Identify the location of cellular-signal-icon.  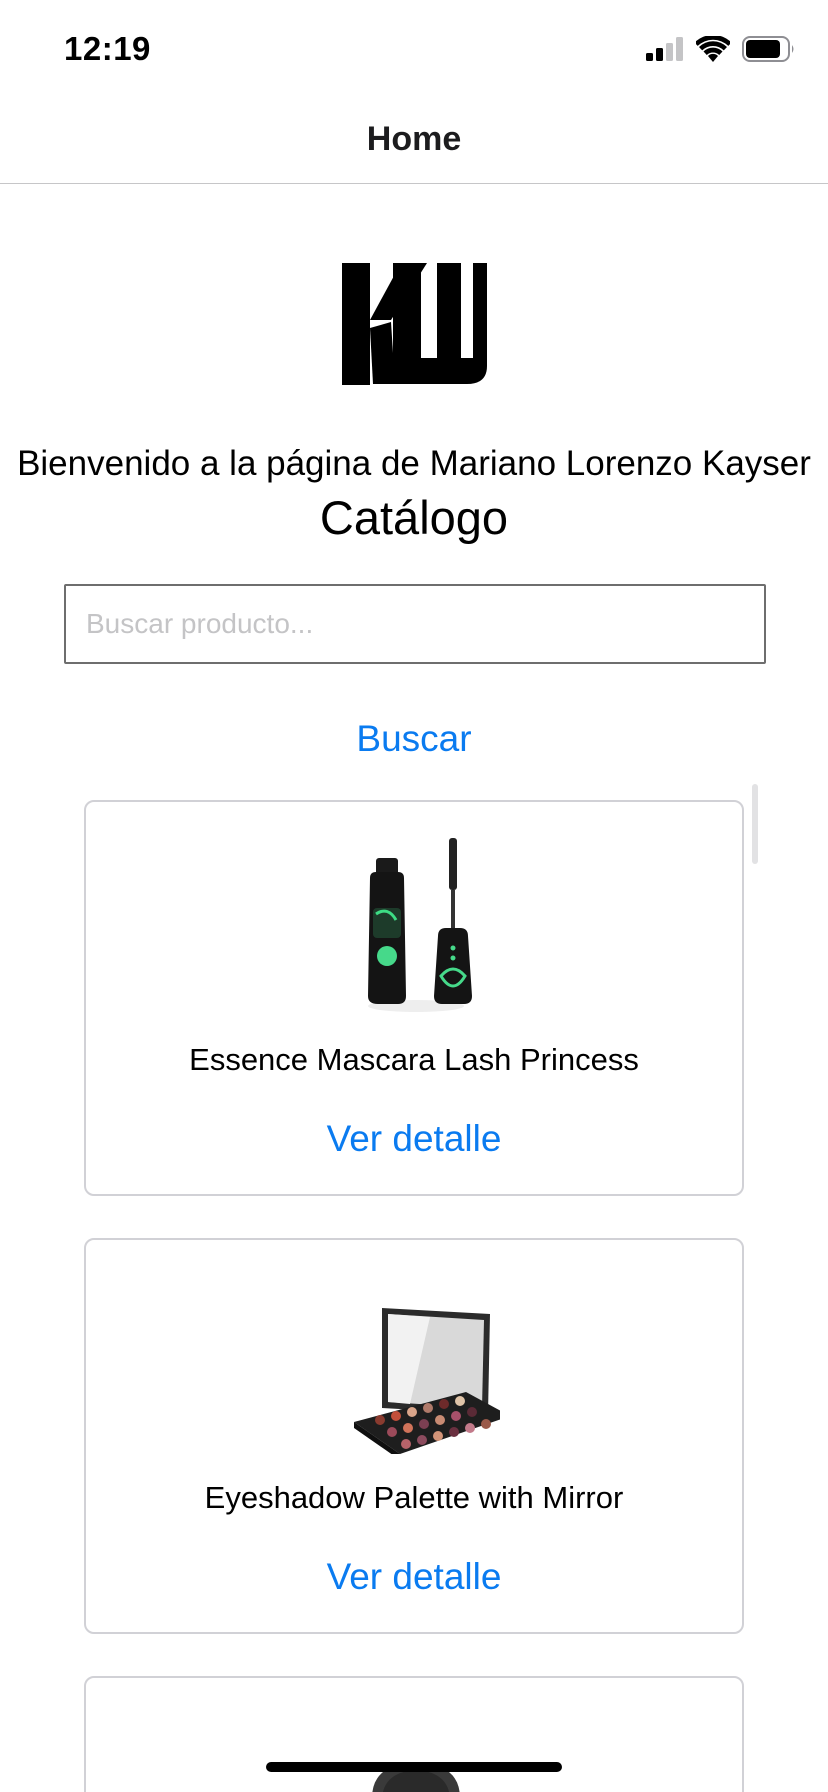
(664, 49).